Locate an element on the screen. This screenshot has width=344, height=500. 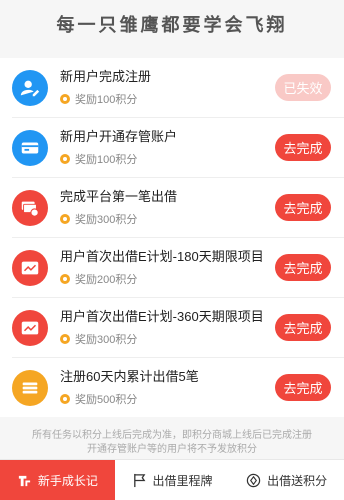
tab-growth: 新手成长记 is located at coordinates (57, 480).